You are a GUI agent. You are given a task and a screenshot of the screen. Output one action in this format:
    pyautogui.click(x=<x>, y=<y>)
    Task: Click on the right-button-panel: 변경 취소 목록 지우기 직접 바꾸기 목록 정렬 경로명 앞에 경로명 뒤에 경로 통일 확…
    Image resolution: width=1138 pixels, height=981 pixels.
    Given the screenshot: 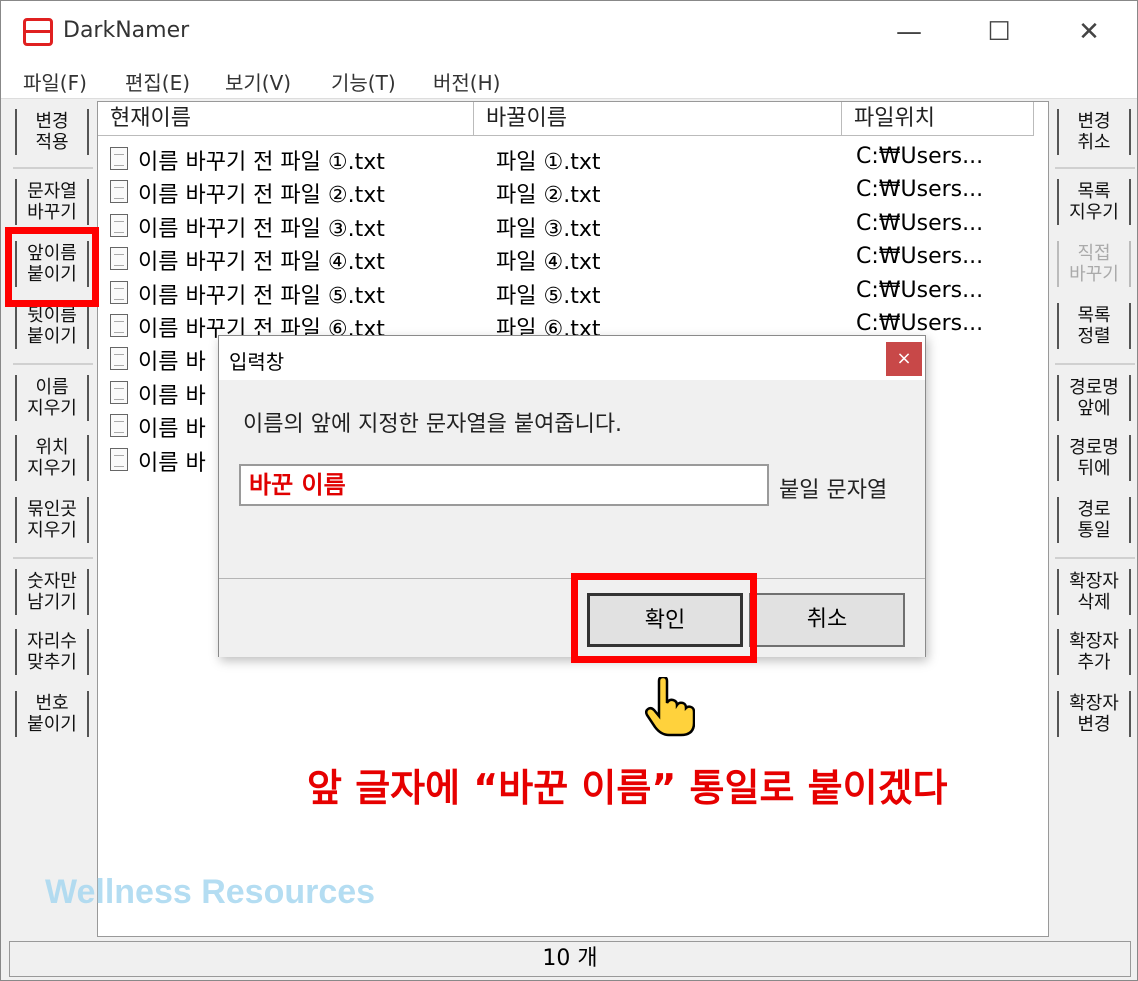 What is the action you would take?
    pyautogui.click(x=1093, y=519)
    